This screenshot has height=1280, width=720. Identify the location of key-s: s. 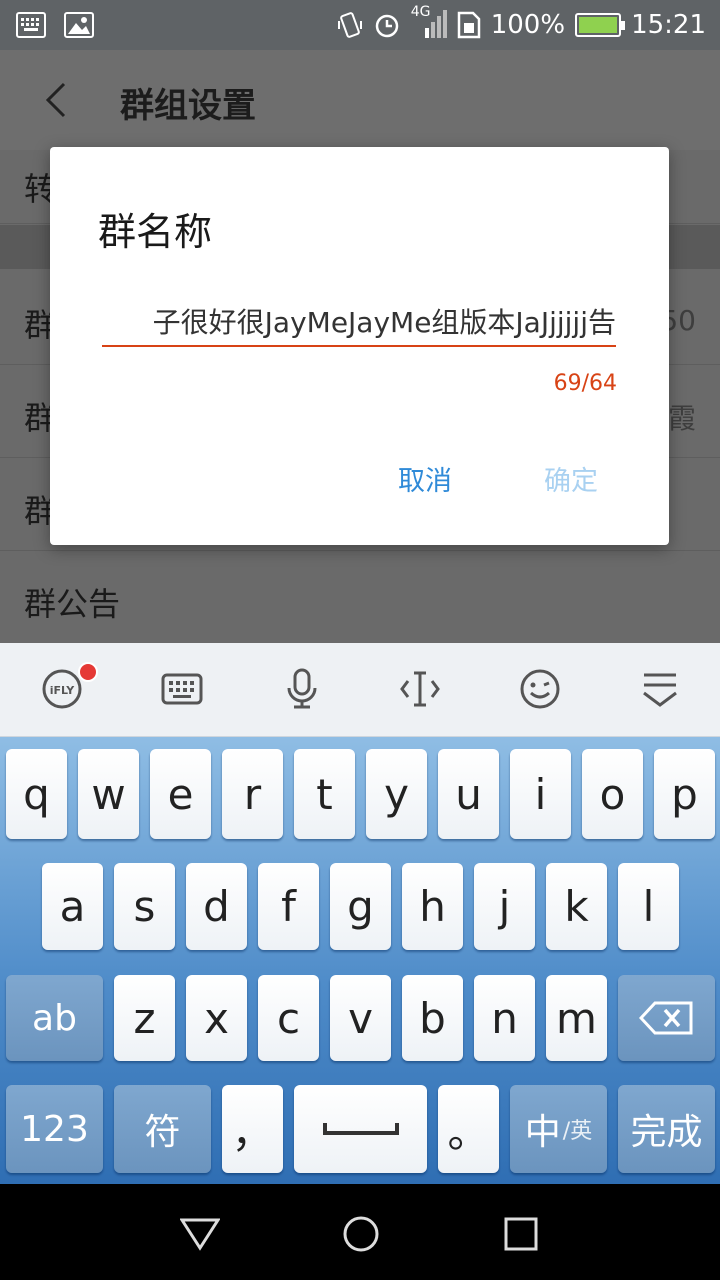
(144, 906).